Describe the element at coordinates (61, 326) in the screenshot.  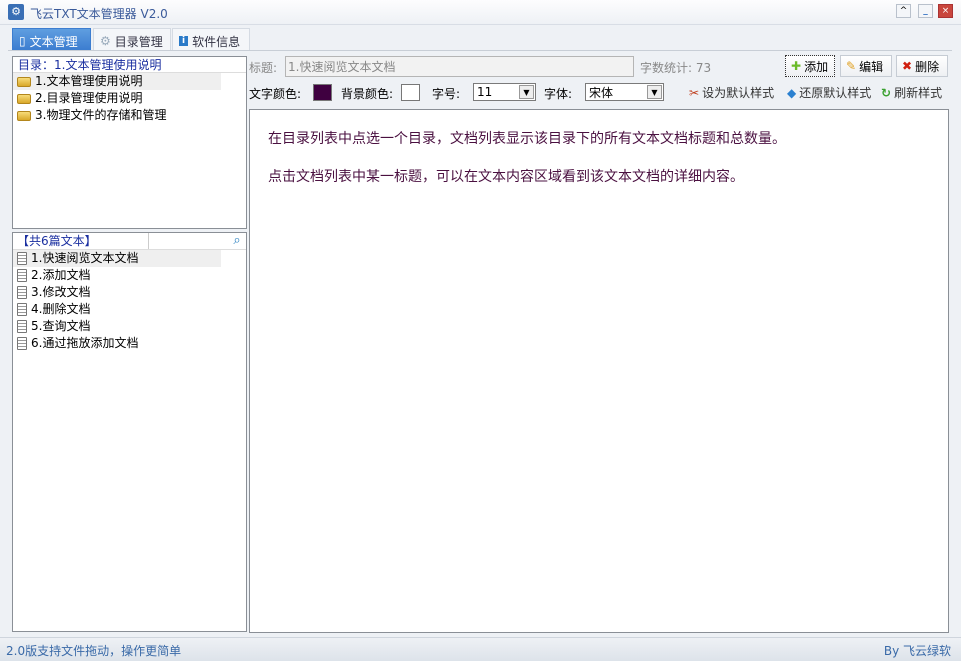
I see `document-item-label: 5.查询文档` at that location.